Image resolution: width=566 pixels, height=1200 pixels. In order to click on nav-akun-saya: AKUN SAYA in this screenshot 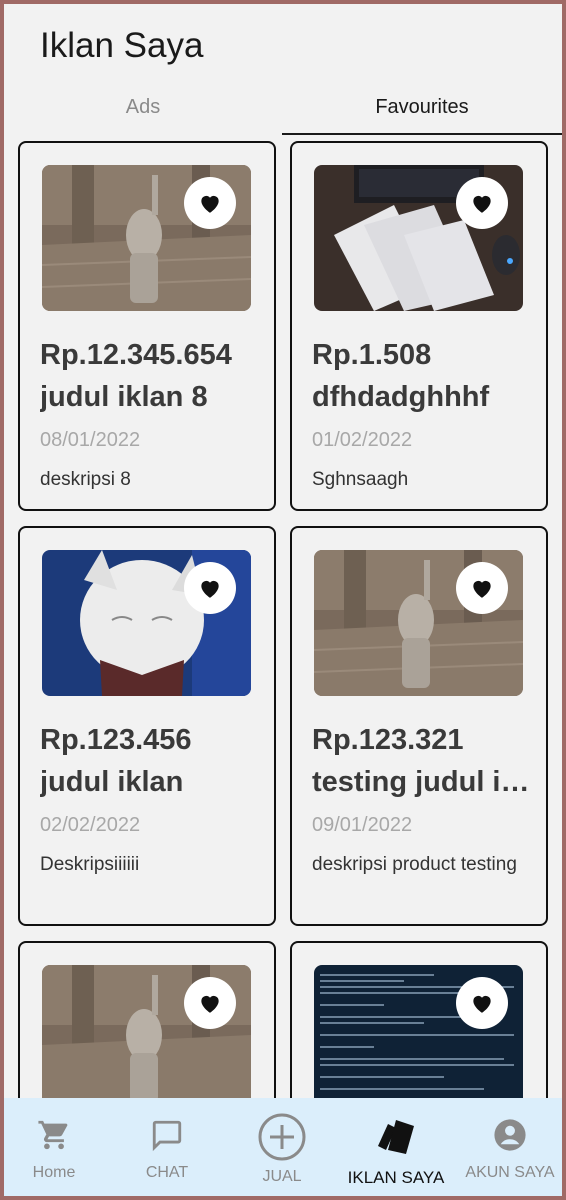, I will do `click(508, 1147)`.